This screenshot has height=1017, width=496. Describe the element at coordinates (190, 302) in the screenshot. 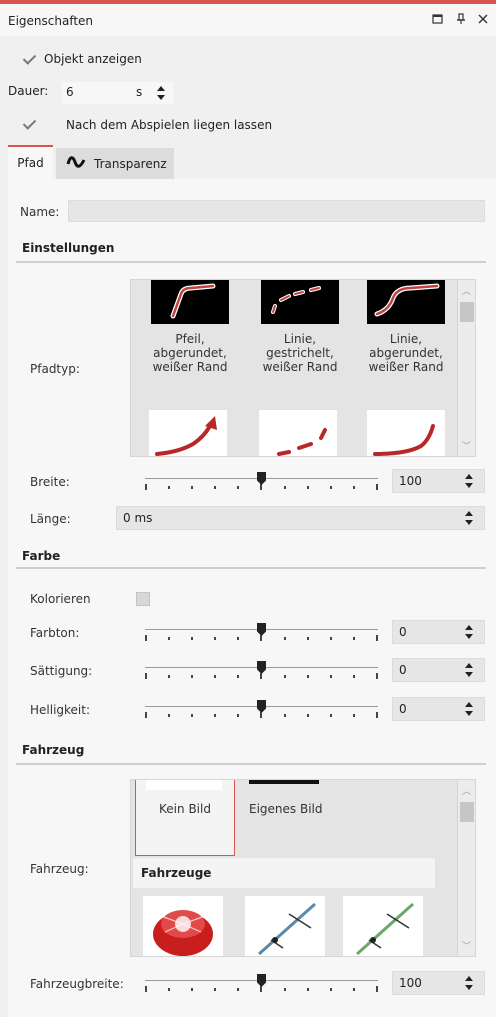

I see `path-thumb-arrow` at that location.